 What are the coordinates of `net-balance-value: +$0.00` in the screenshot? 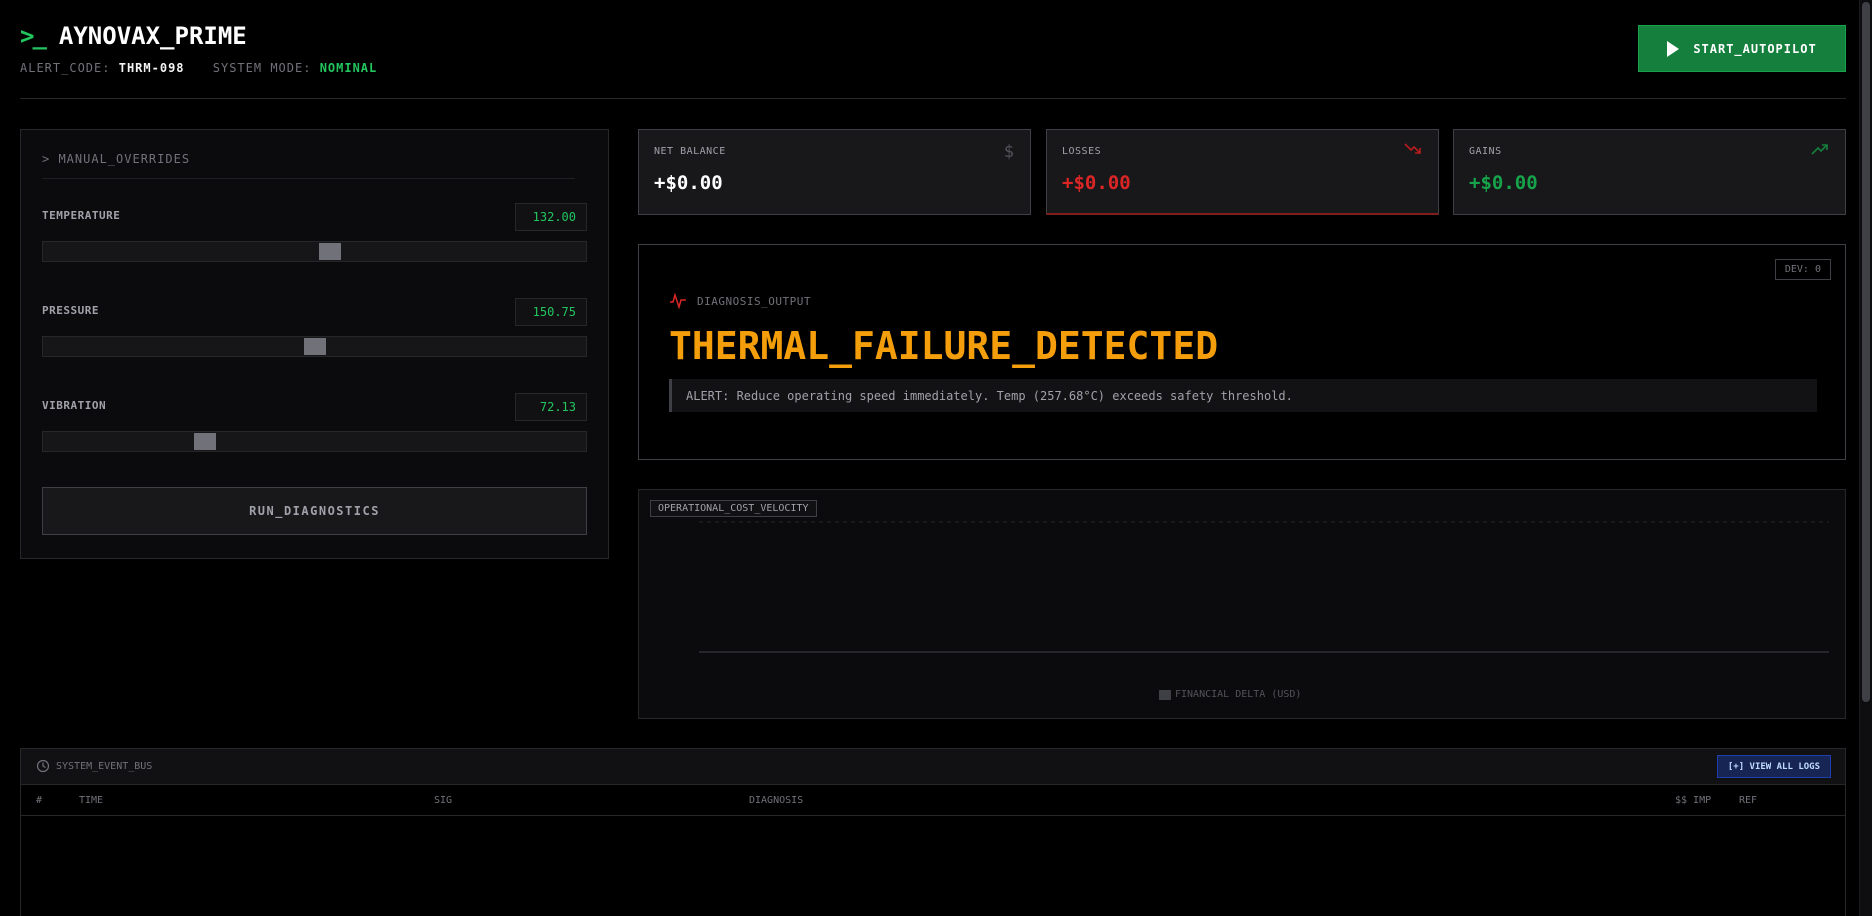 It's located at (688, 183).